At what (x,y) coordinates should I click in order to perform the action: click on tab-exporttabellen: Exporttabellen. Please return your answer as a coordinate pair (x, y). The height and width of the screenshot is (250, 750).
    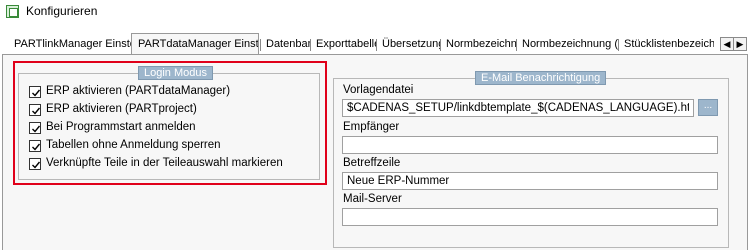
    Looking at the image, I should click on (343, 44).